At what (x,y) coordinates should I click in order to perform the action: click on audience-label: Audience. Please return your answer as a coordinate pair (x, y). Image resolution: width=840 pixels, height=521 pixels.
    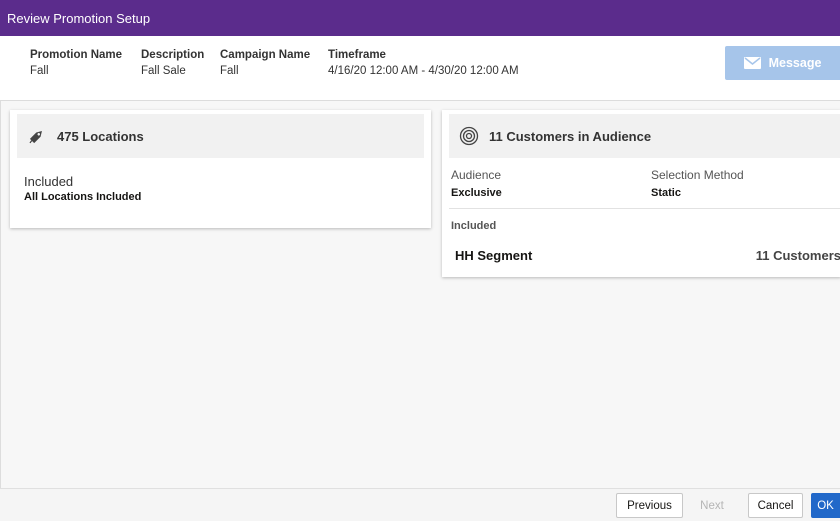
    Looking at the image, I should click on (476, 175).